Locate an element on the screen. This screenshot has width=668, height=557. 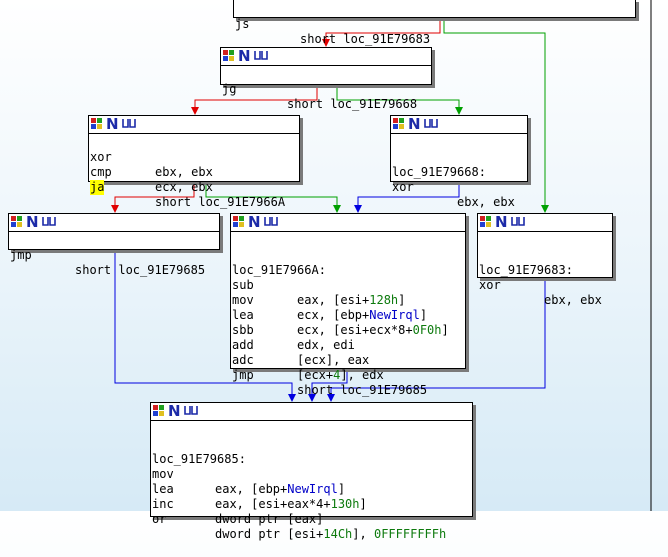
mnemonic: or is located at coordinates (159, 519).